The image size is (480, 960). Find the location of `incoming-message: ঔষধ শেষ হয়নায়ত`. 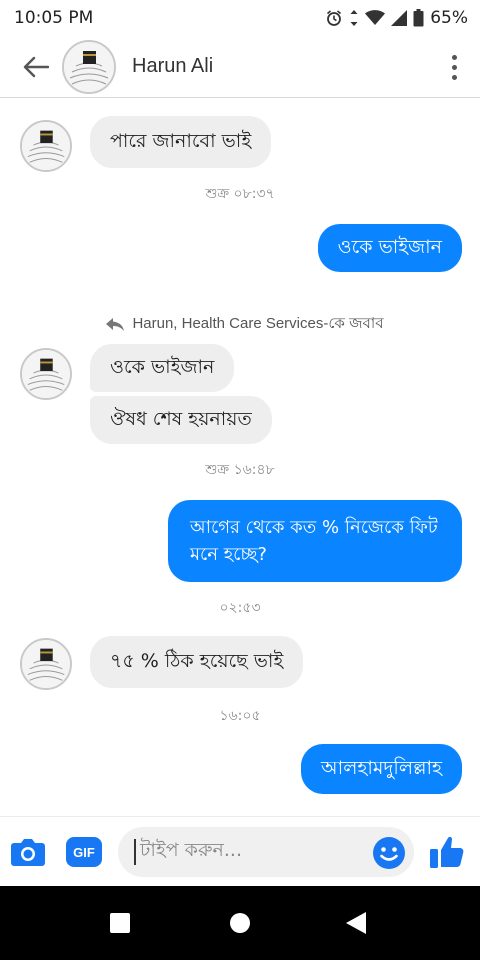

incoming-message: ঔষধ শেষ হয়নায়ত is located at coordinates (181, 420).